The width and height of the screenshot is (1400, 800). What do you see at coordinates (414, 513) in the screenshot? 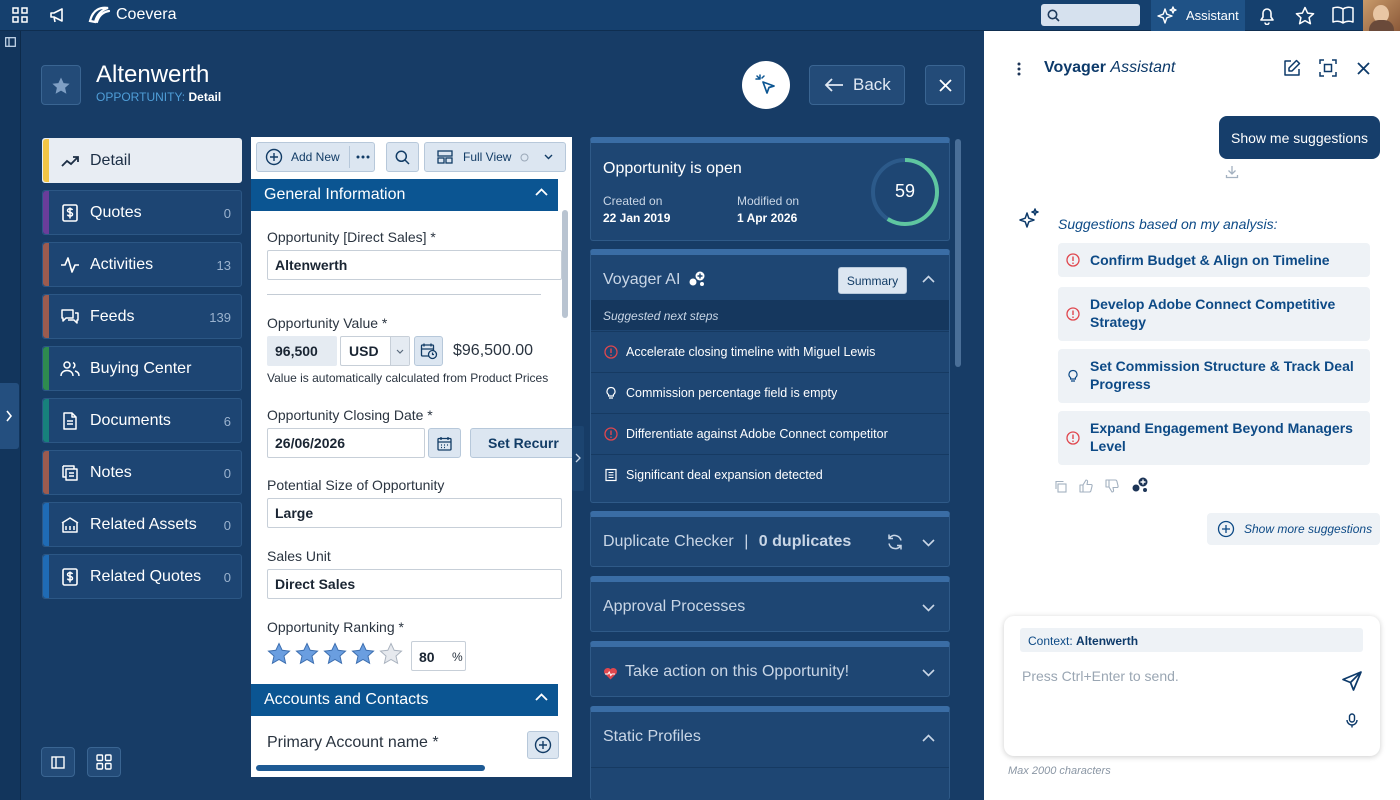
I see `size-select: Large` at bounding box center [414, 513].